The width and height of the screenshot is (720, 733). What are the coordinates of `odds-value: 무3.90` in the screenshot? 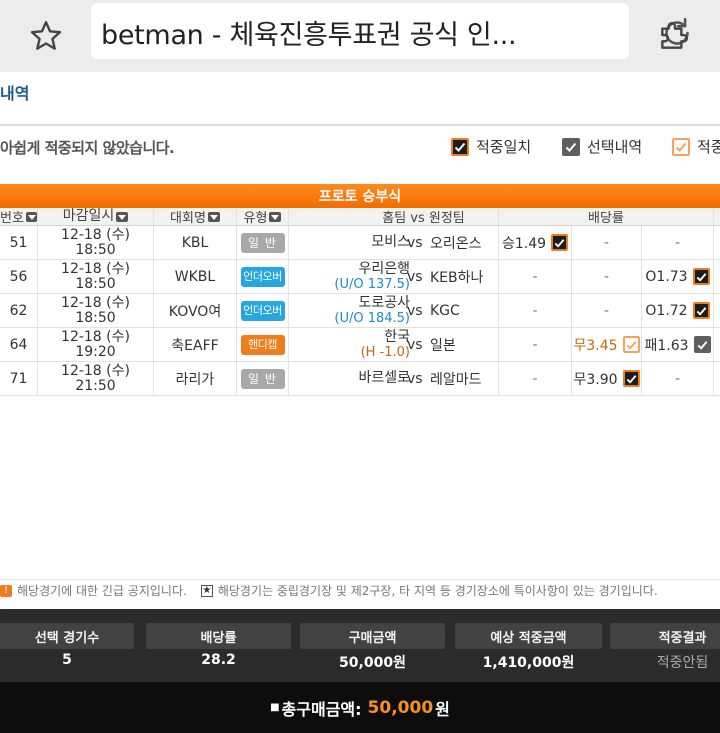 It's located at (595, 379).